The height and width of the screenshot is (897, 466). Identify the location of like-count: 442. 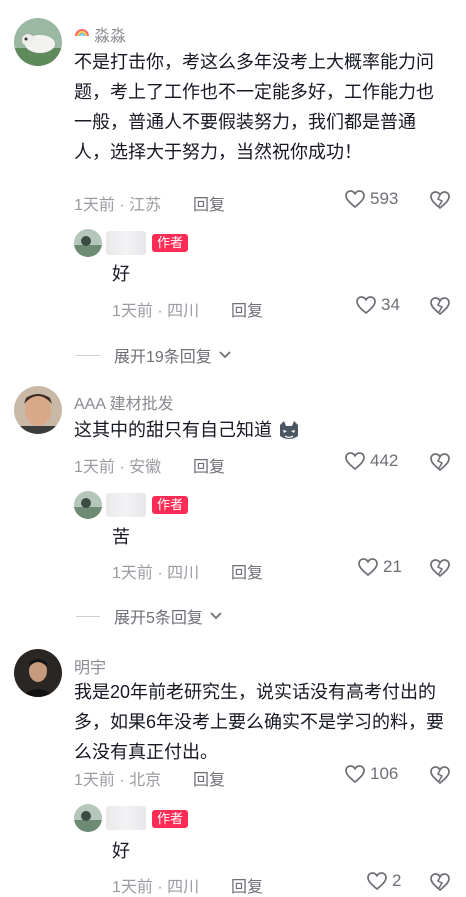
(384, 460).